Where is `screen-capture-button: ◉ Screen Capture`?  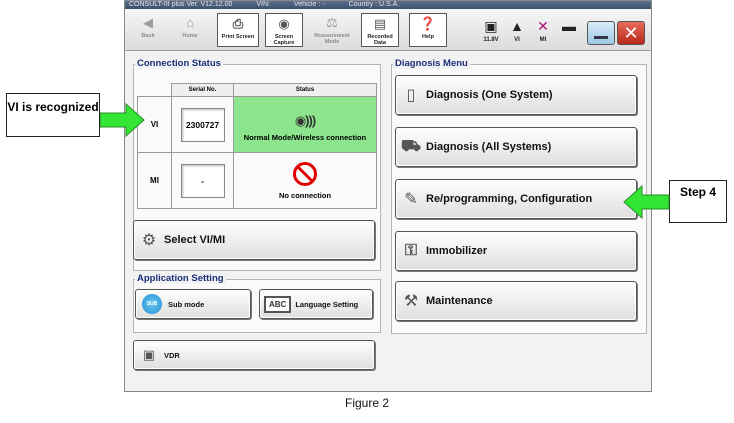 screen-capture-button: ◉ Screen Capture is located at coordinates (284, 30).